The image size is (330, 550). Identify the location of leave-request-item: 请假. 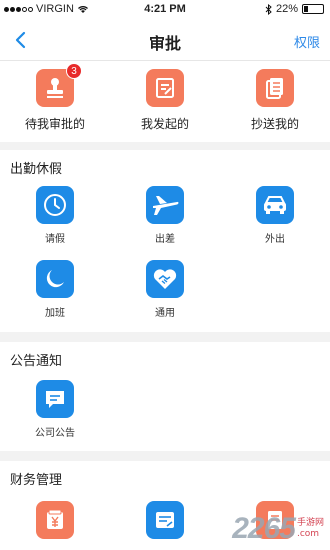
(55, 215).